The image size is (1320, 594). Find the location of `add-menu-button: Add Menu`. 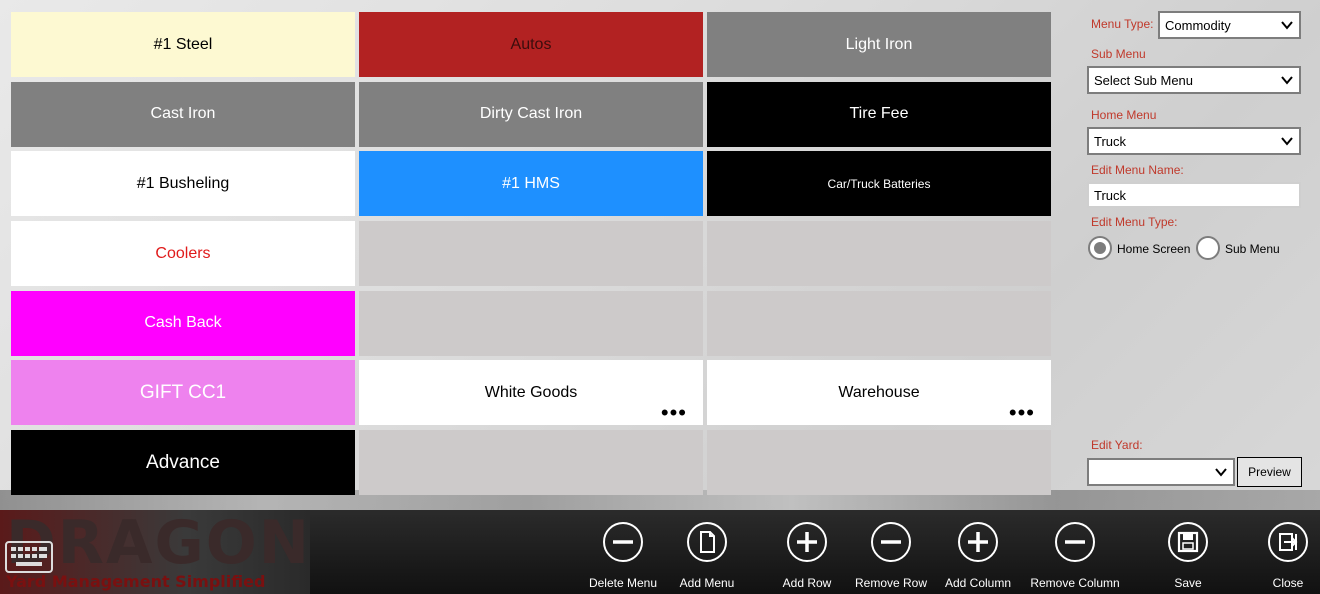

add-menu-button: Add Menu is located at coordinates (707, 552).